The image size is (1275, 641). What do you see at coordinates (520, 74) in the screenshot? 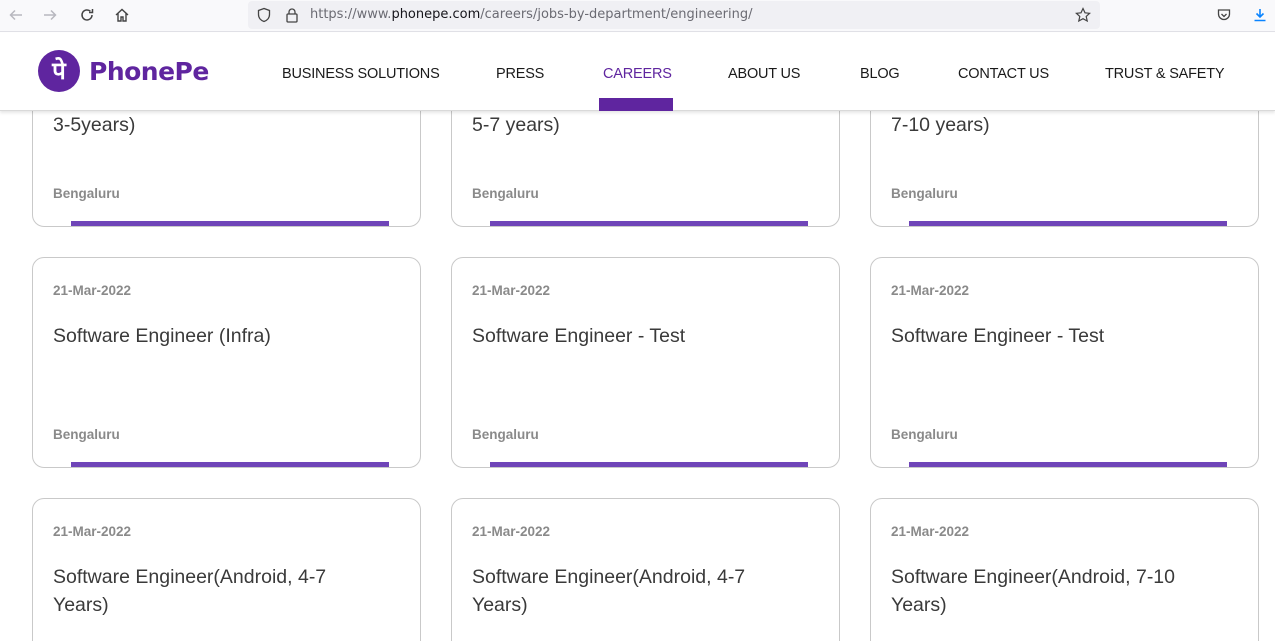
I see `nav-press: PRESS` at bounding box center [520, 74].